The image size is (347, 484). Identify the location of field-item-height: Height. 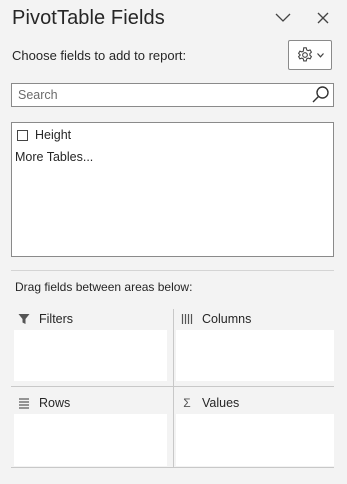
(44, 135).